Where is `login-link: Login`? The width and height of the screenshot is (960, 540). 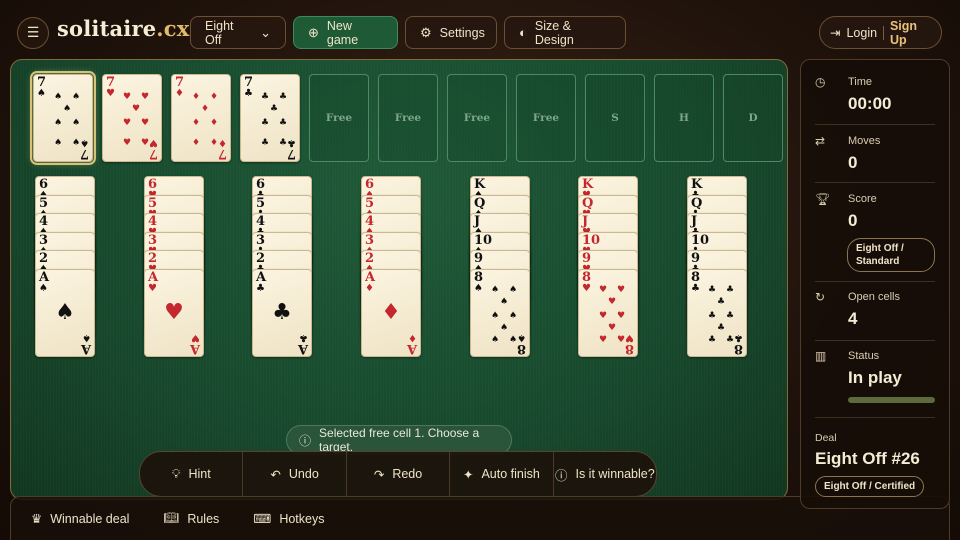
login-link: Login is located at coordinates (861, 33).